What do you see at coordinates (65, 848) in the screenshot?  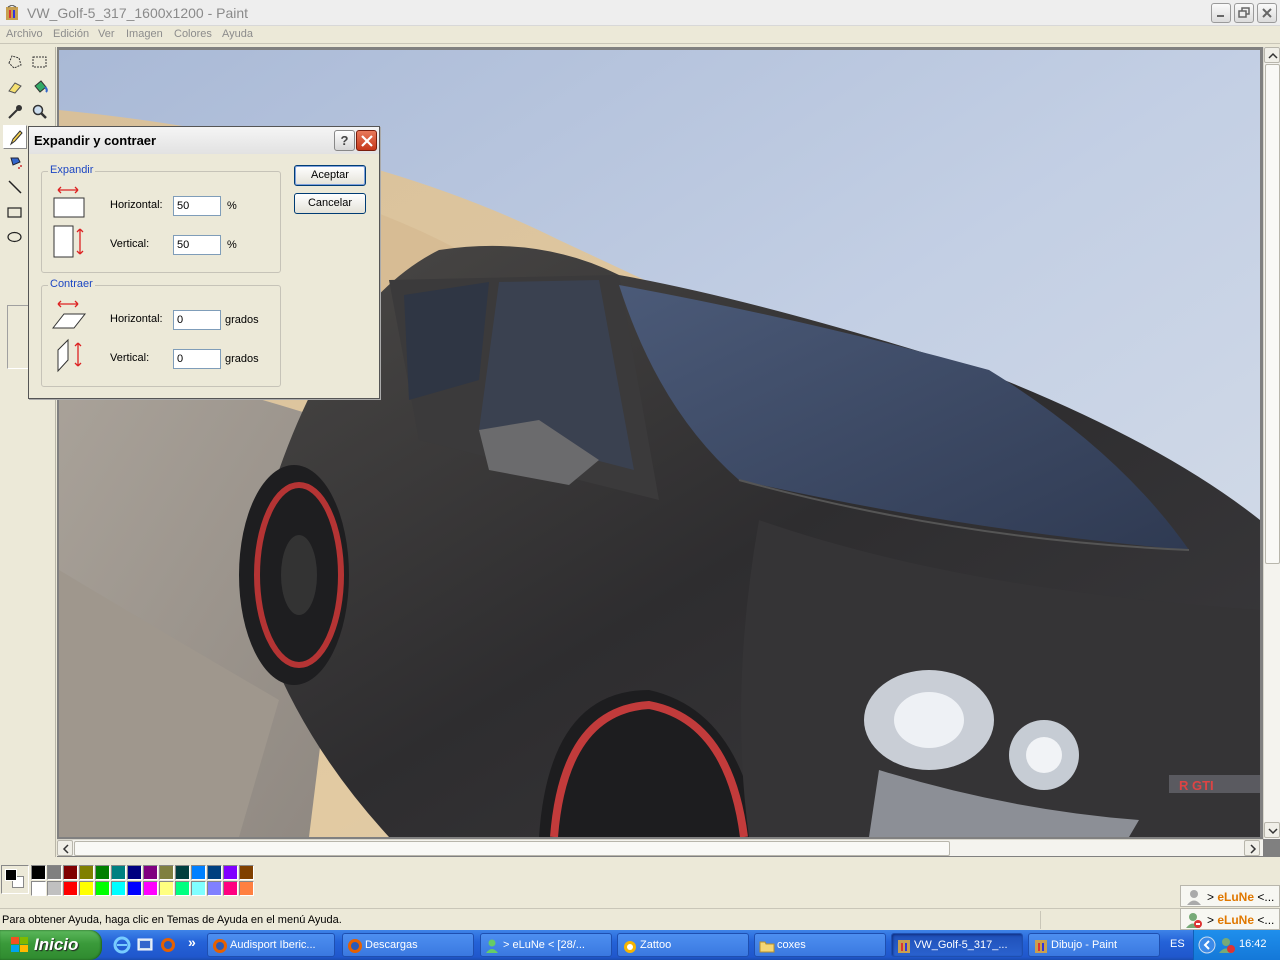 I see `scroll-left-button` at bounding box center [65, 848].